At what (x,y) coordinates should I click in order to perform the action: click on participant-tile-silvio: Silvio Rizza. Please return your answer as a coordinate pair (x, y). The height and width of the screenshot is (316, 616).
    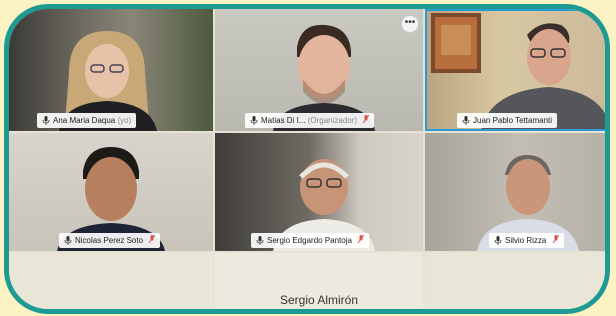
    Looking at the image, I should click on (515, 192).